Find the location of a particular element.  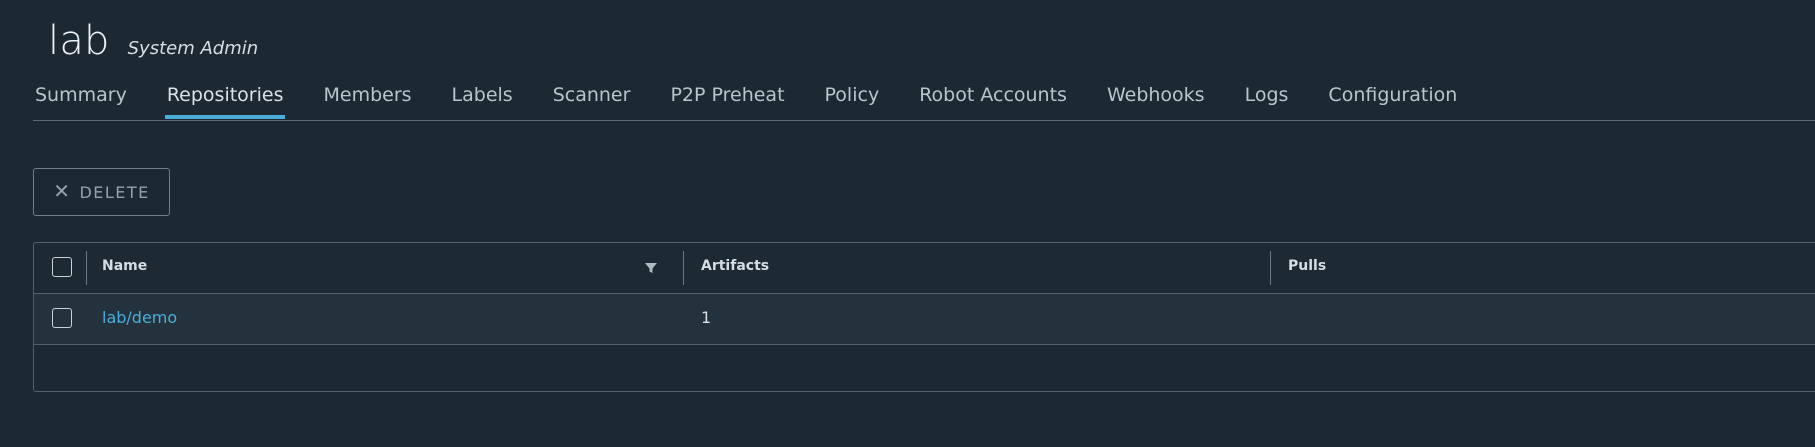

column-header-pulls: Pulls is located at coordinates (1307, 266).